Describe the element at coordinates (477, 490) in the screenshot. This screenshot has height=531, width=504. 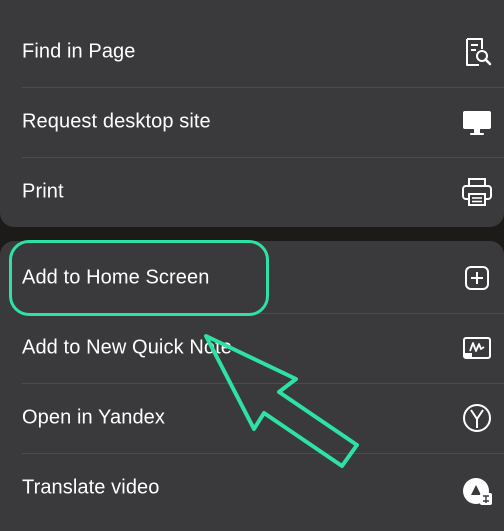
I see `translate-video-icon` at that location.